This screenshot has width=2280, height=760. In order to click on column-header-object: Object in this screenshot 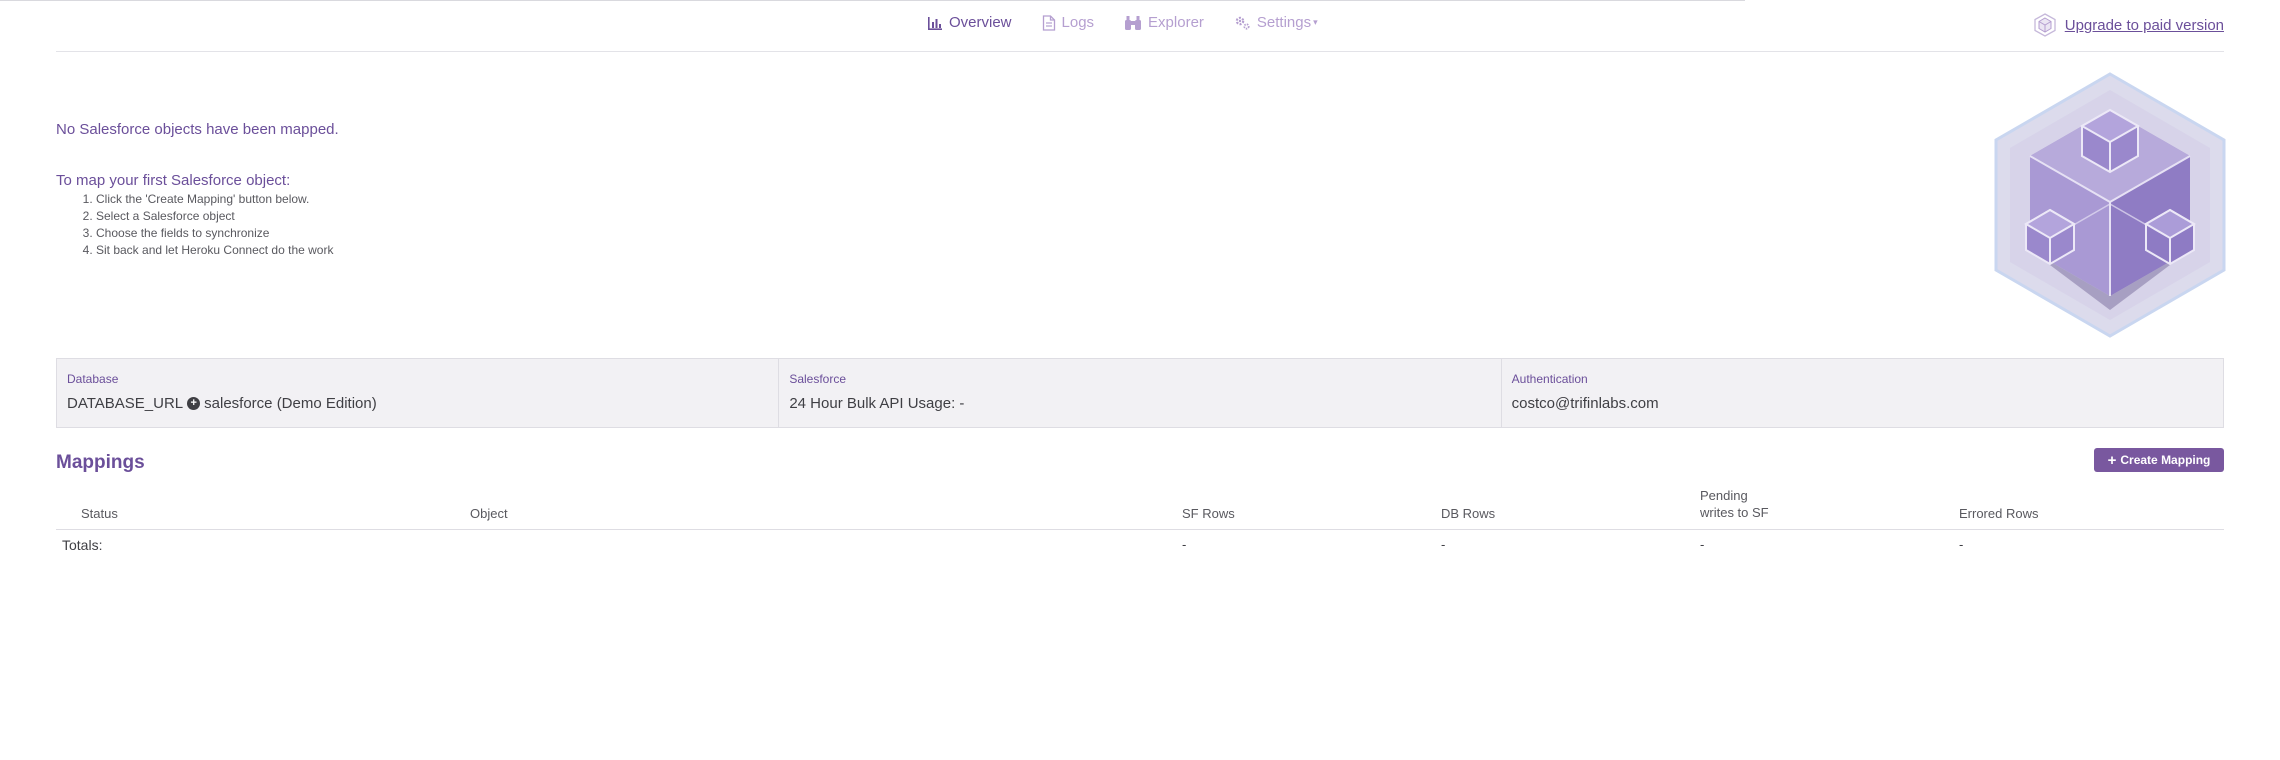, I will do `click(489, 513)`.